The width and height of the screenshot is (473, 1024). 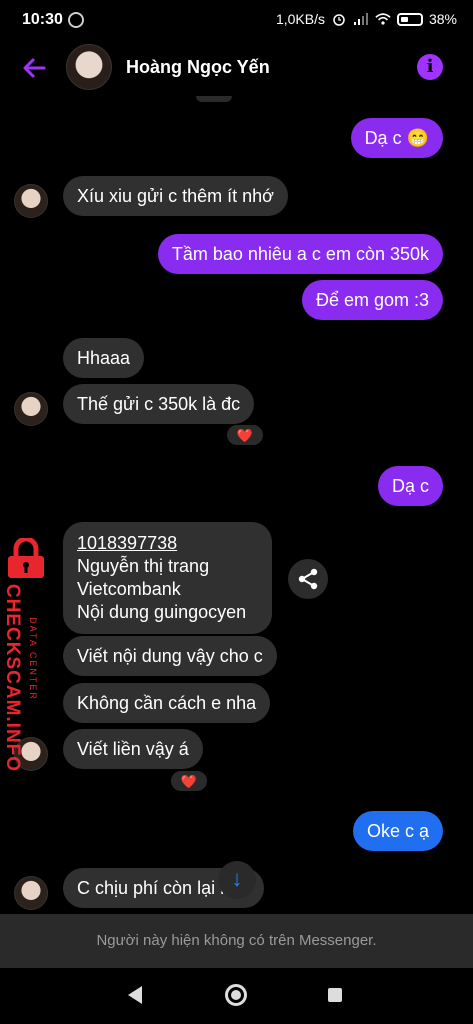 I want to click on watermark: DATA CENTER CHECKSCAM.INFO, so click(x=26, y=653).